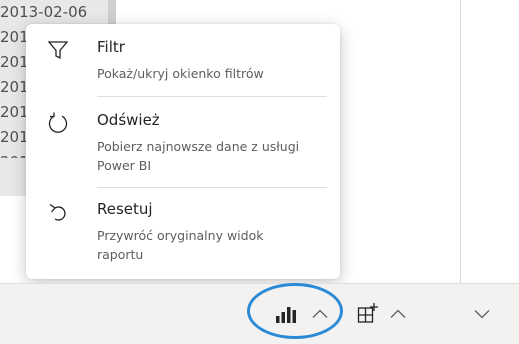  What do you see at coordinates (368, 313) in the screenshot?
I see `add-visual-icon` at bounding box center [368, 313].